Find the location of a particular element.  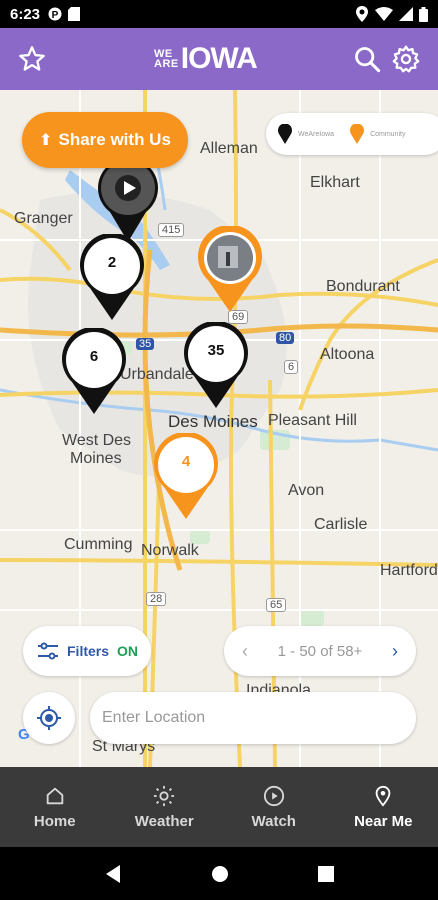

filters-label: Filters is located at coordinates (88, 651).